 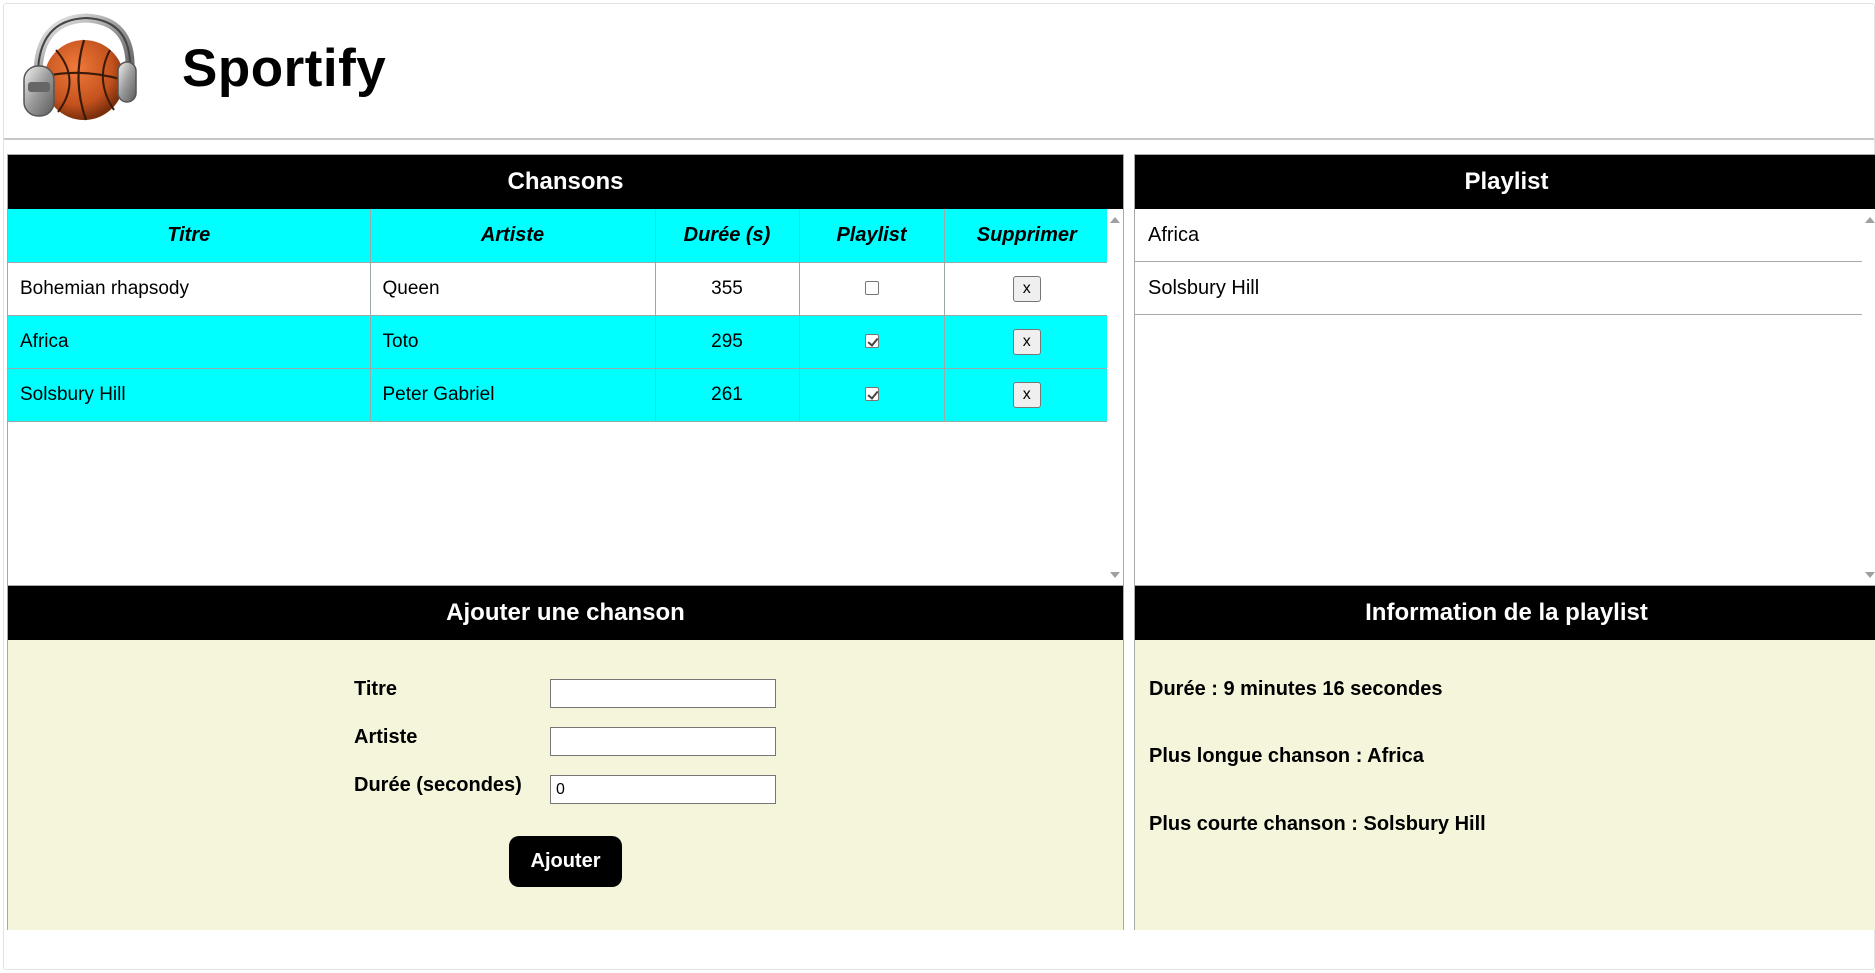 What do you see at coordinates (513, 341) in the screenshot?
I see `song-artist: Toto` at bounding box center [513, 341].